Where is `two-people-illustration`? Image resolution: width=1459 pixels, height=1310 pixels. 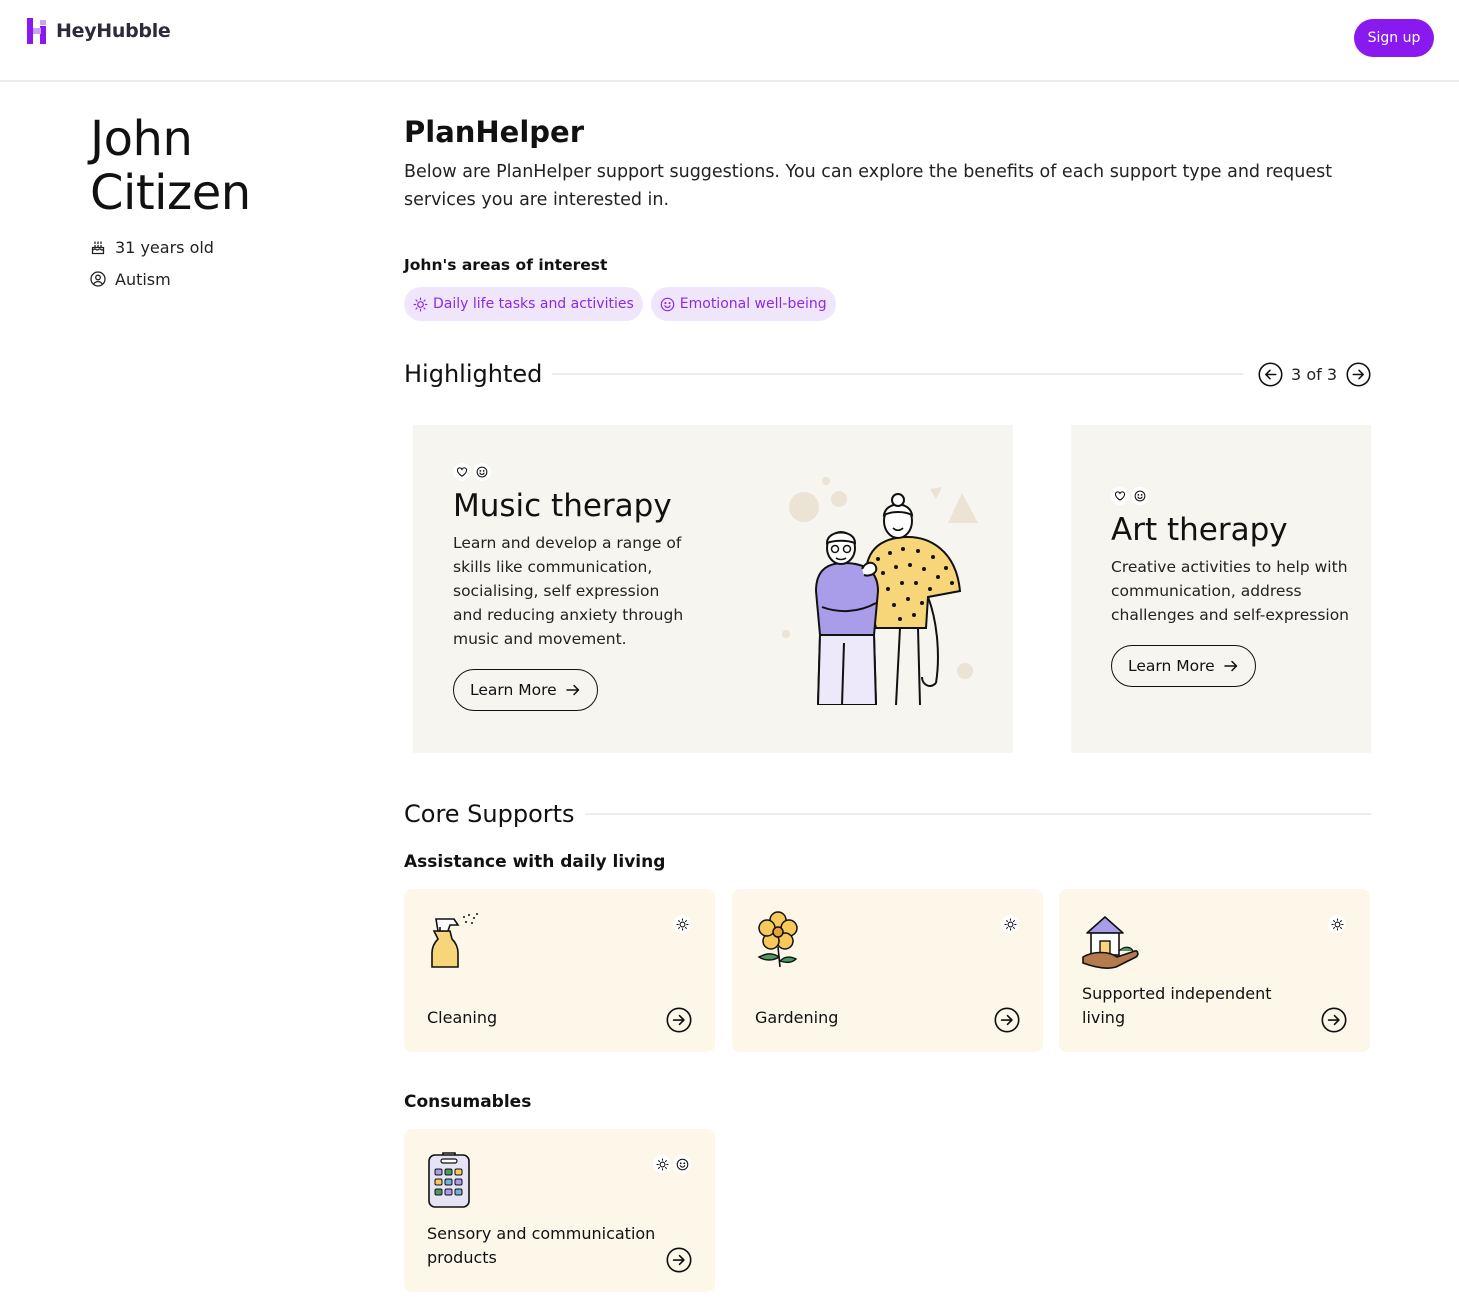 two-people-illustration is located at coordinates (880, 591).